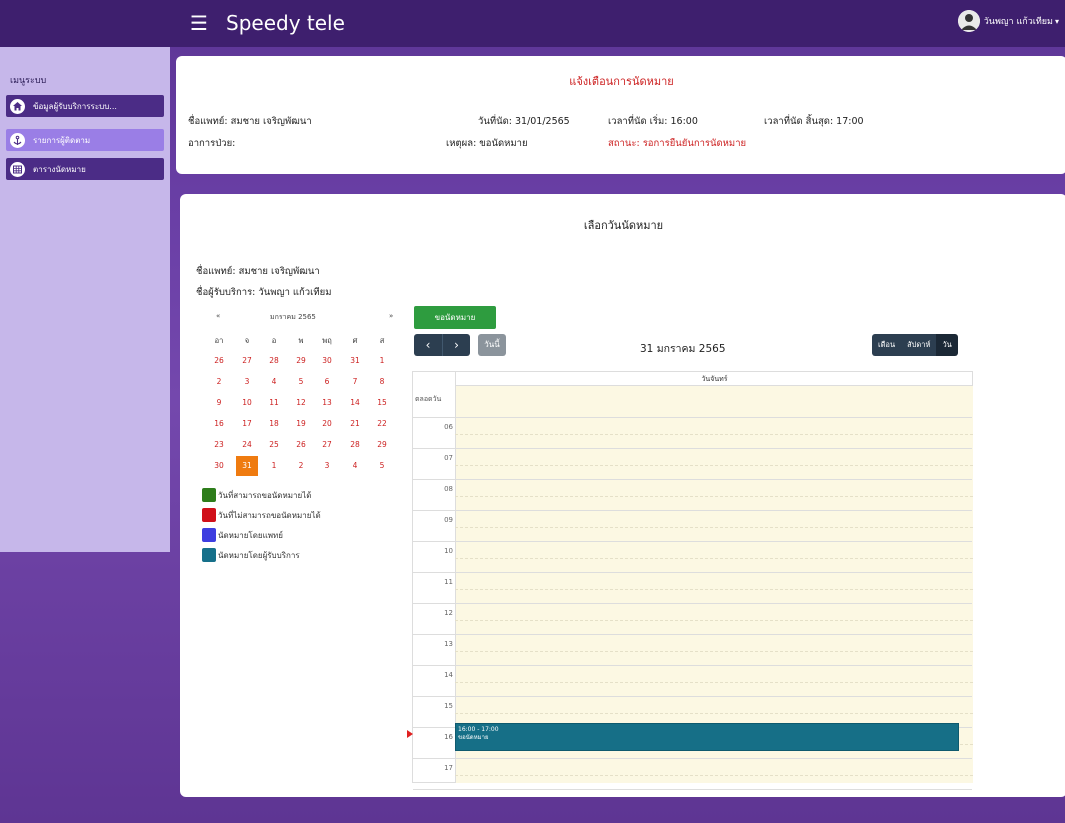 This screenshot has height=823, width=1065. Describe the element at coordinates (410, 734) in the screenshot. I see `current-time-marker-icon` at that location.